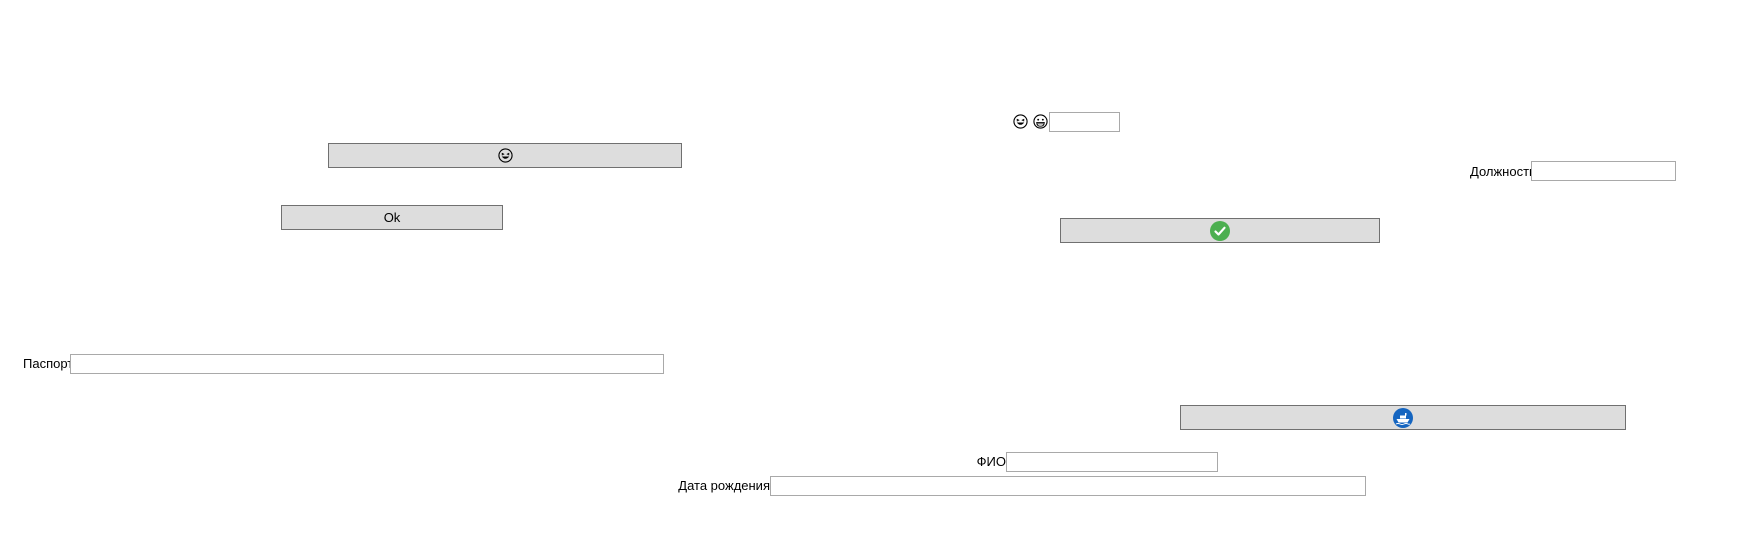 The height and width of the screenshot is (551, 1752). Describe the element at coordinates (1084, 122) in the screenshot. I see `emoji-input` at that location.